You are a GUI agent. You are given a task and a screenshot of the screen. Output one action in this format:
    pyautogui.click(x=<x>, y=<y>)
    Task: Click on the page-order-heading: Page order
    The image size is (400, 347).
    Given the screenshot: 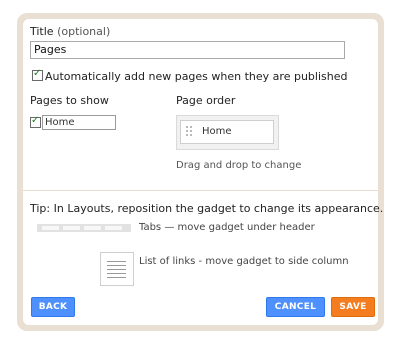 What is the action you would take?
    pyautogui.click(x=206, y=100)
    